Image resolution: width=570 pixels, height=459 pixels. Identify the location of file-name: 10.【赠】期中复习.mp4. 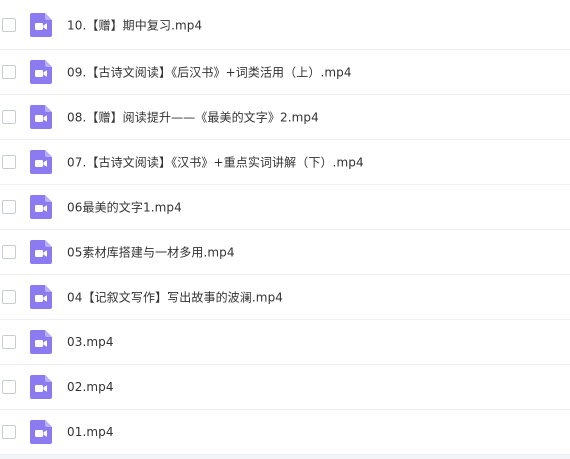
(134, 24).